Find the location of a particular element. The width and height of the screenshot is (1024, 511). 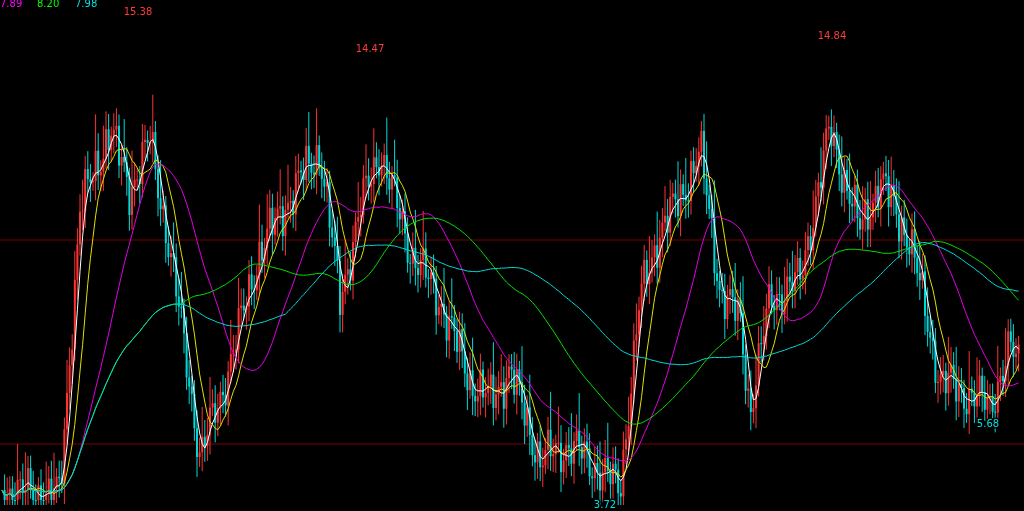

price-label: 15.38 is located at coordinates (138, 11).